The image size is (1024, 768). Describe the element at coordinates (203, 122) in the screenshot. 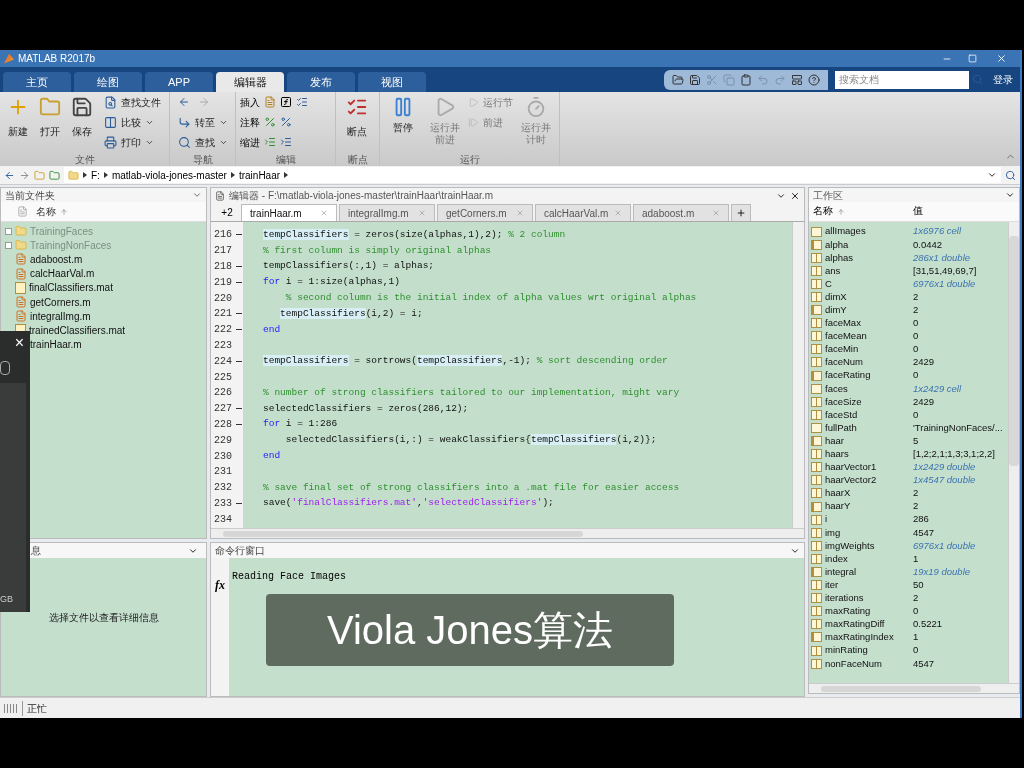

I see `ribbon-button: 转至` at that location.